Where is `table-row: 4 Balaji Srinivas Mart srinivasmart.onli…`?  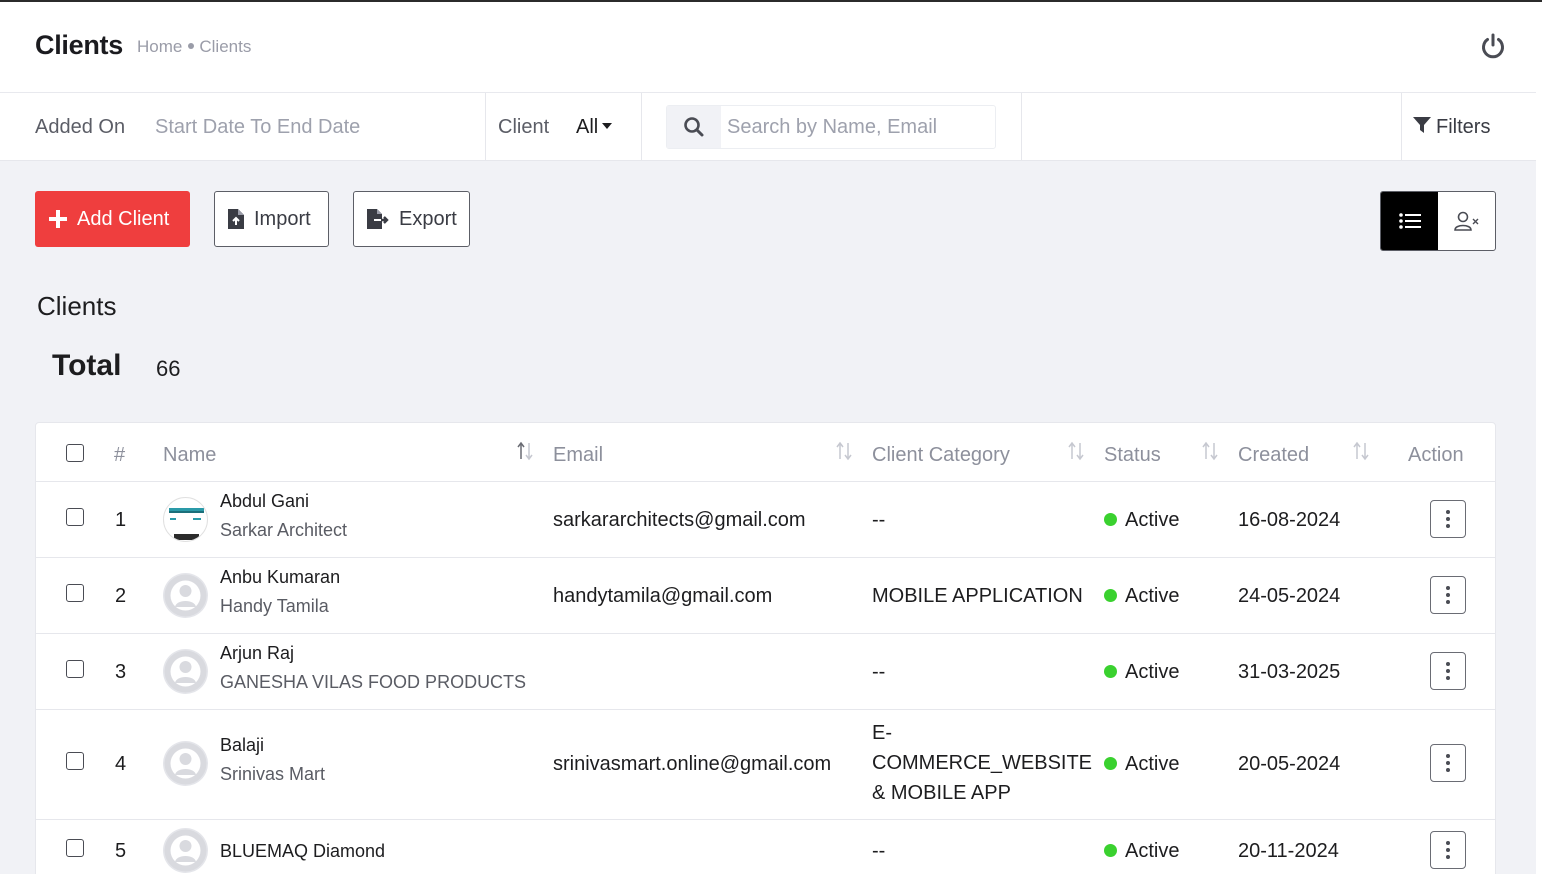
table-row: 4 Balaji Srinivas Mart srinivasmart.onli… is located at coordinates (765, 764).